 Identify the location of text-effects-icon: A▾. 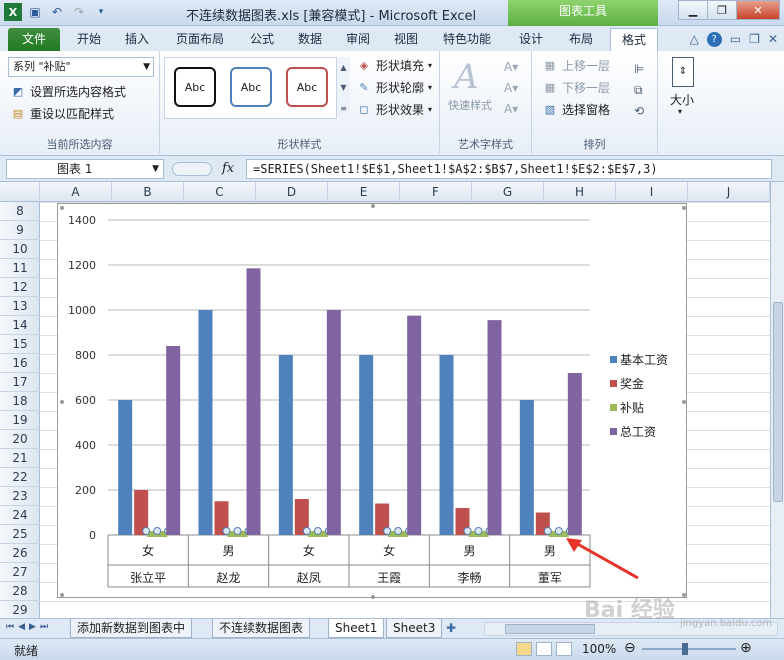
(511, 109).